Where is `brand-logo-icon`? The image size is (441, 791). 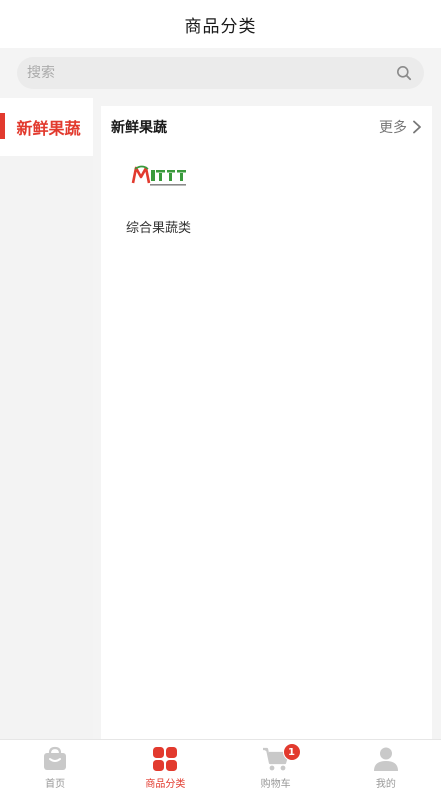
brand-logo-icon is located at coordinates (158, 175).